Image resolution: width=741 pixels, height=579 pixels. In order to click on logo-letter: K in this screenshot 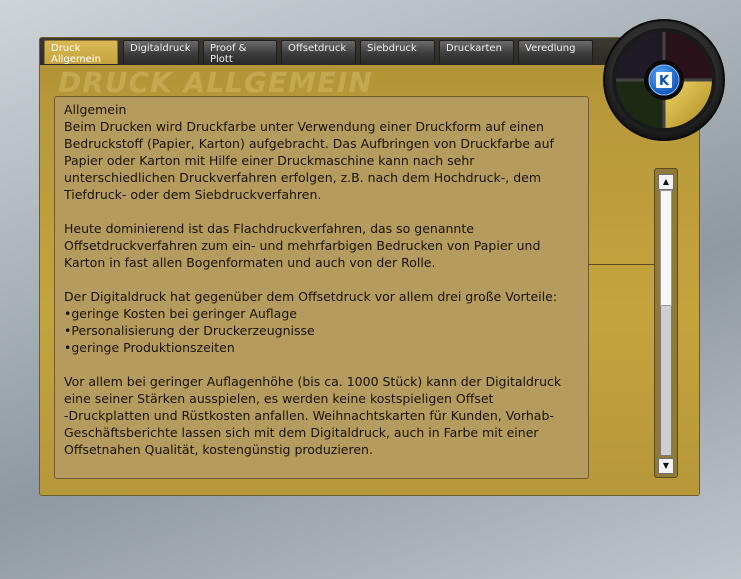, I will do `click(664, 81)`.